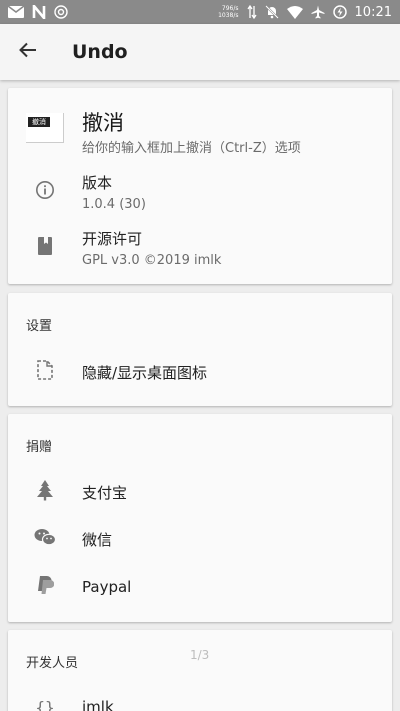  I want to click on app-bar: Undo, so click(200, 52).